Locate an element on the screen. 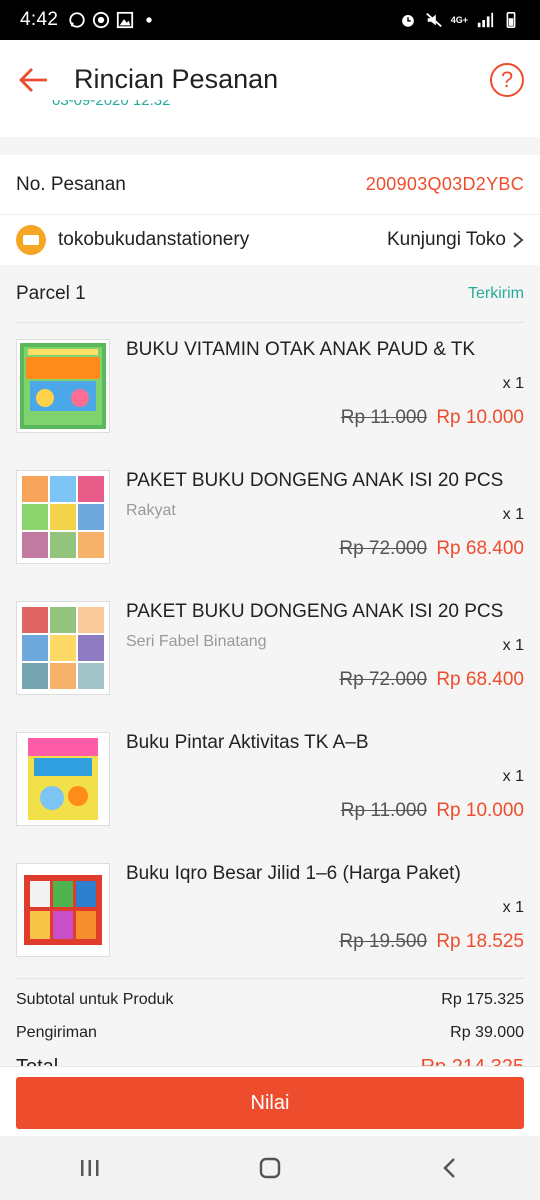  visit-shop-label: Kunjungi Toko is located at coordinates (446, 239).